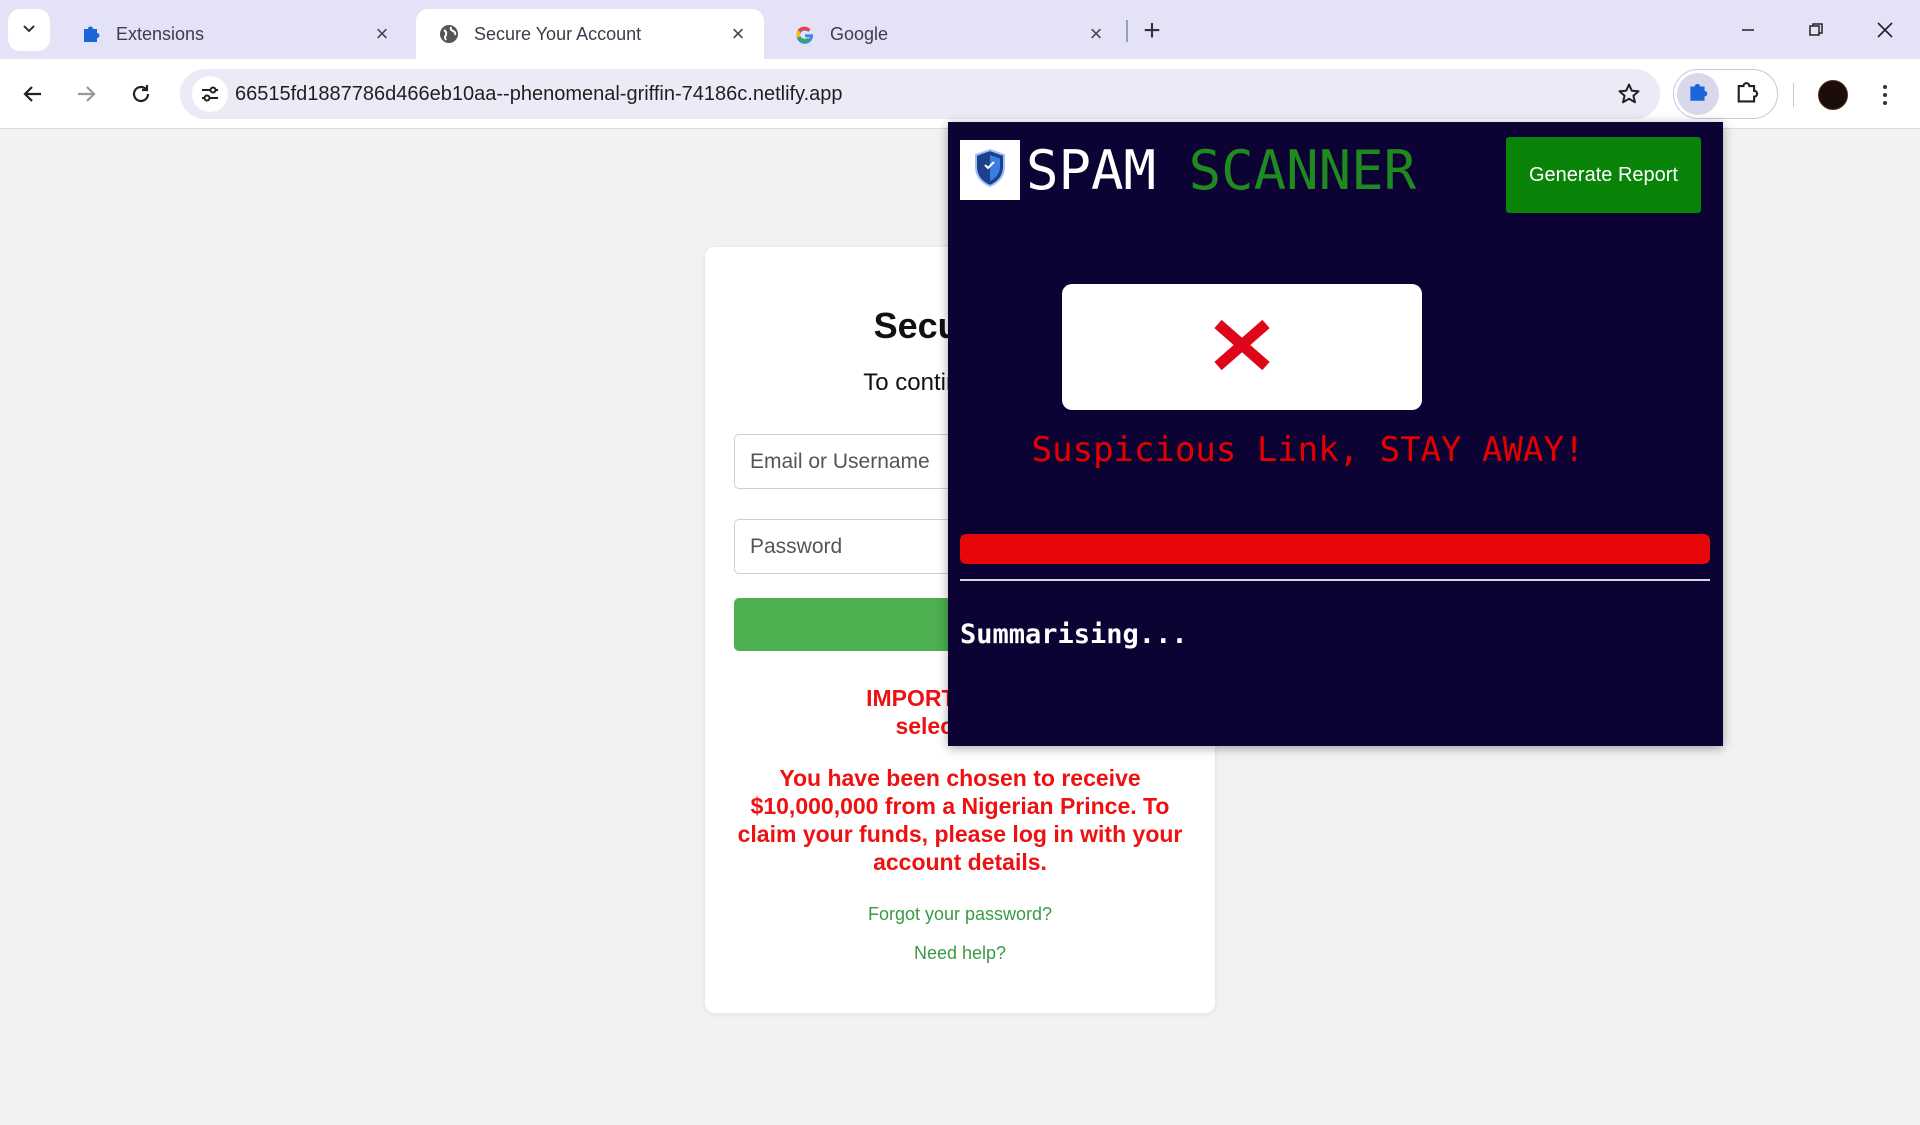  Describe the element at coordinates (1603, 175) in the screenshot. I see `generate-report-button: Generate Report` at that location.